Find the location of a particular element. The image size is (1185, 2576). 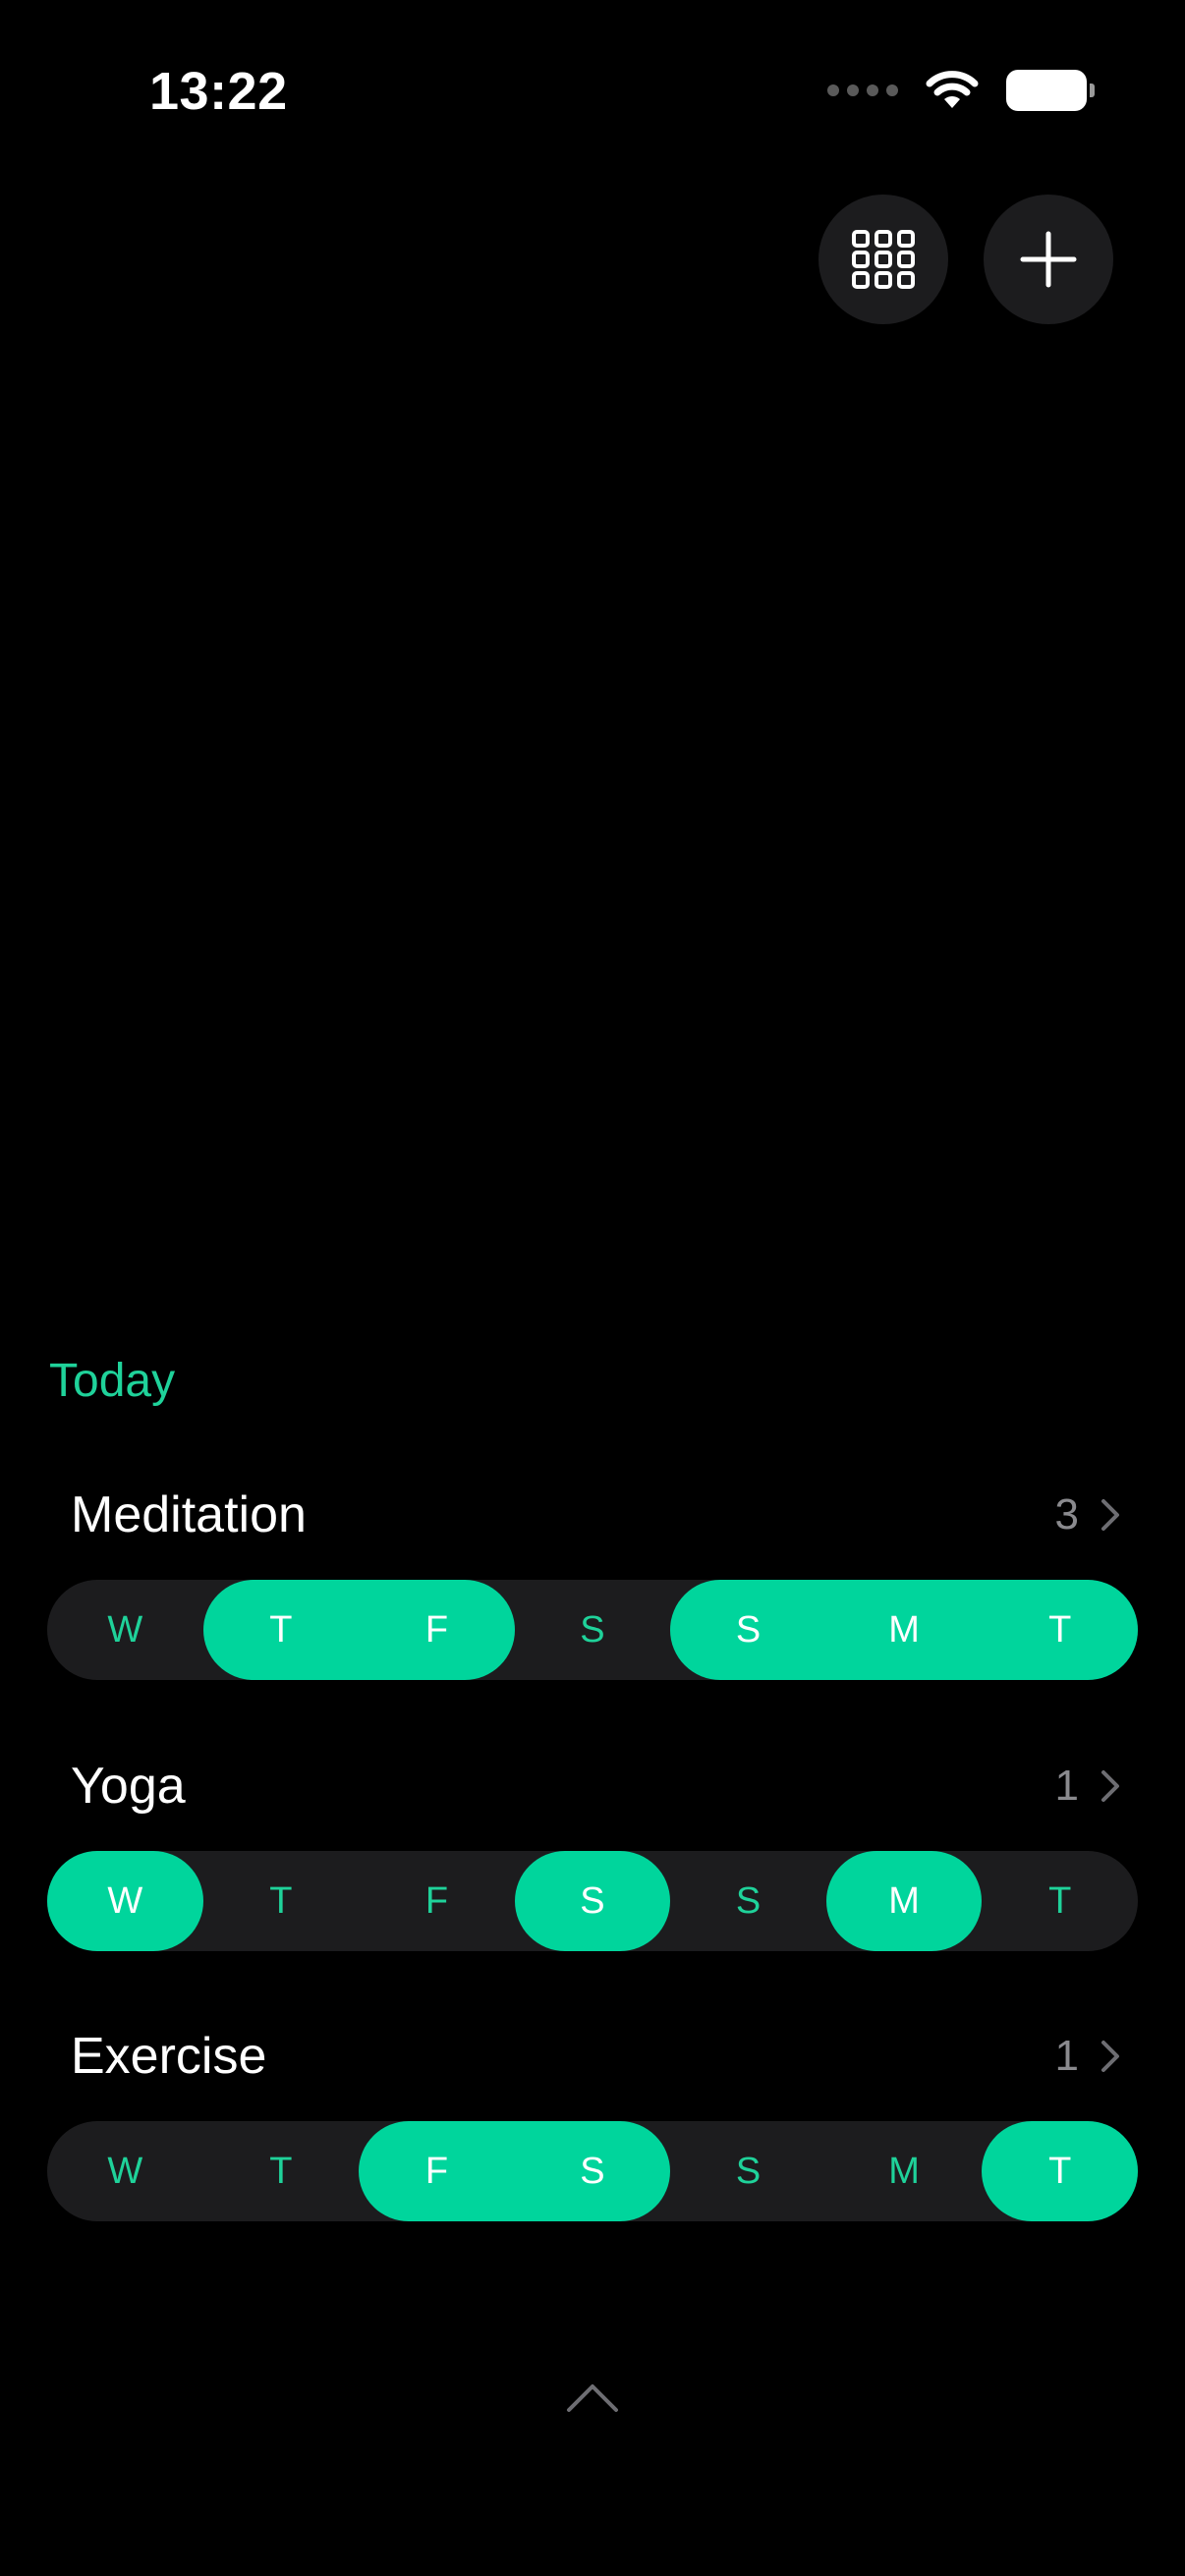

add-habit-button is located at coordinates (1049, 259).